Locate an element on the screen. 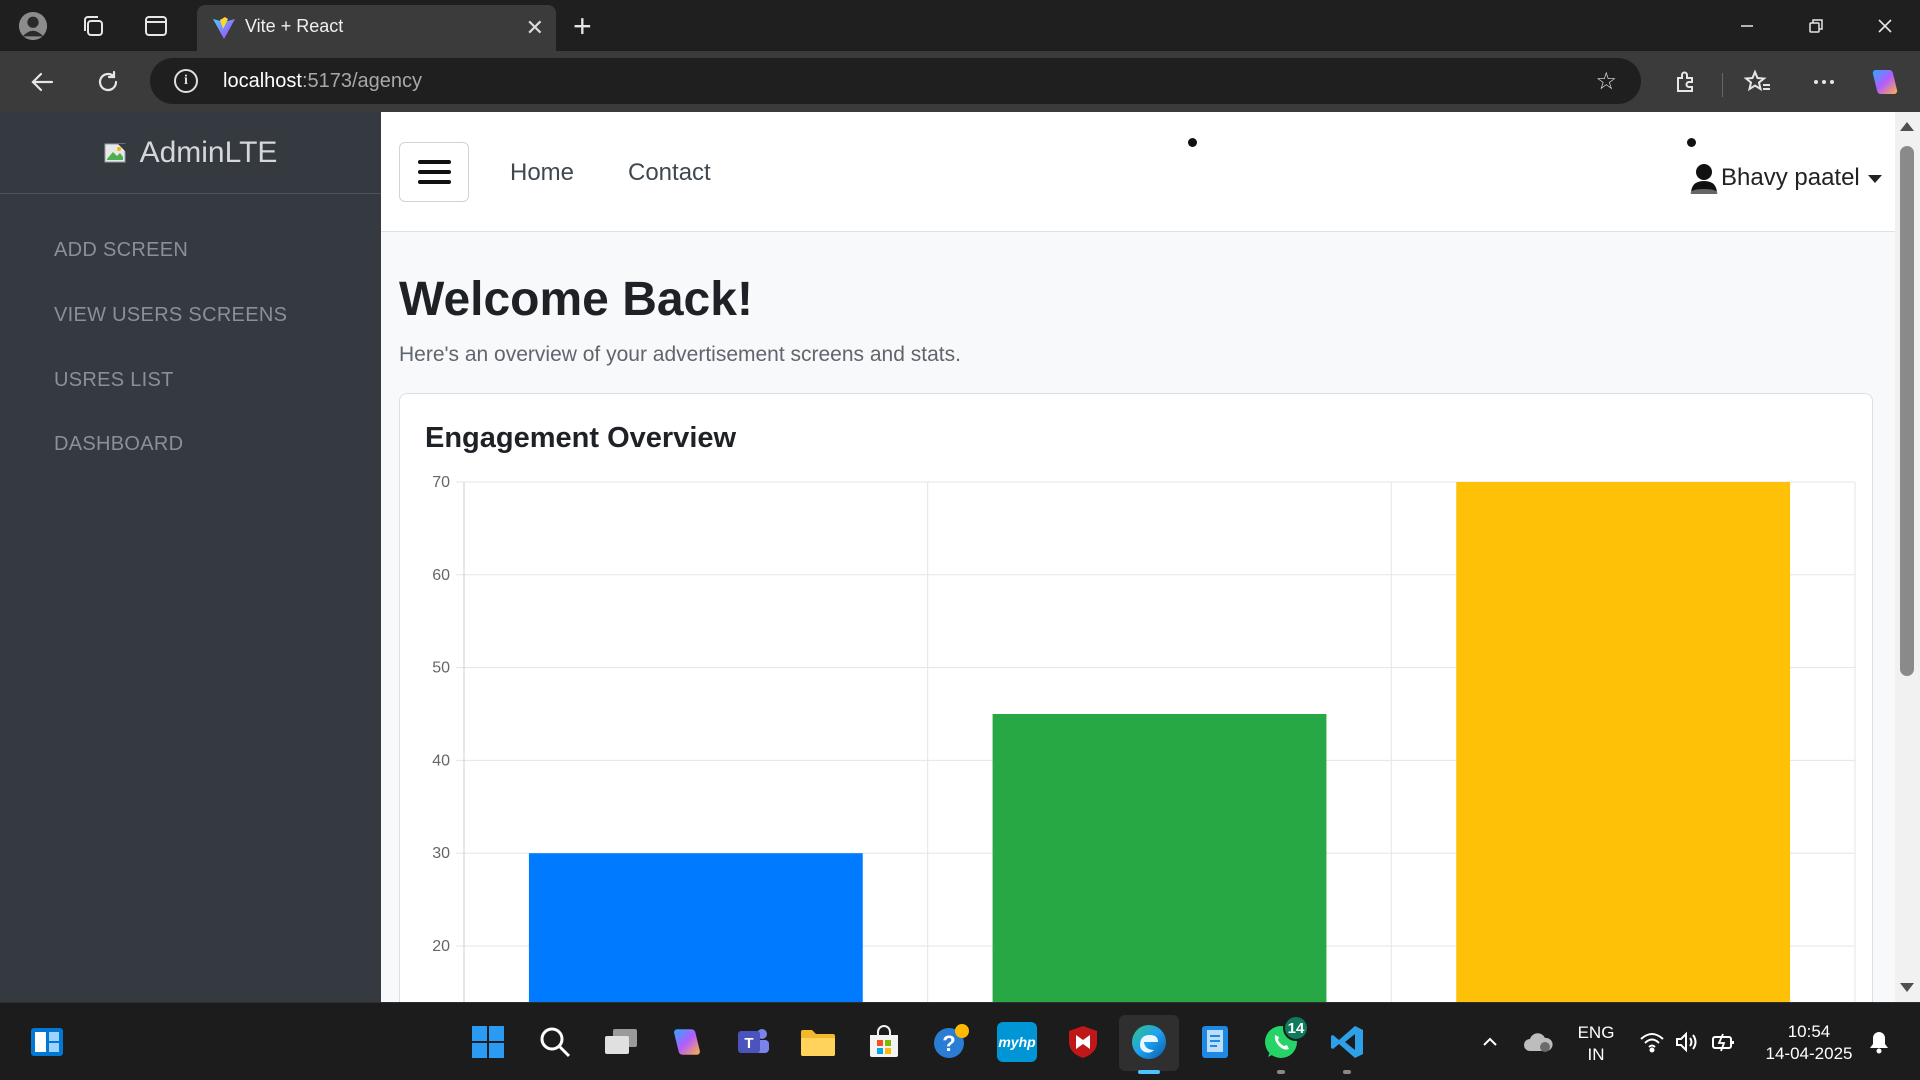 The width and height of the screenshot is (1920, 1080). search-icon is located at coordinates (555, 1042).